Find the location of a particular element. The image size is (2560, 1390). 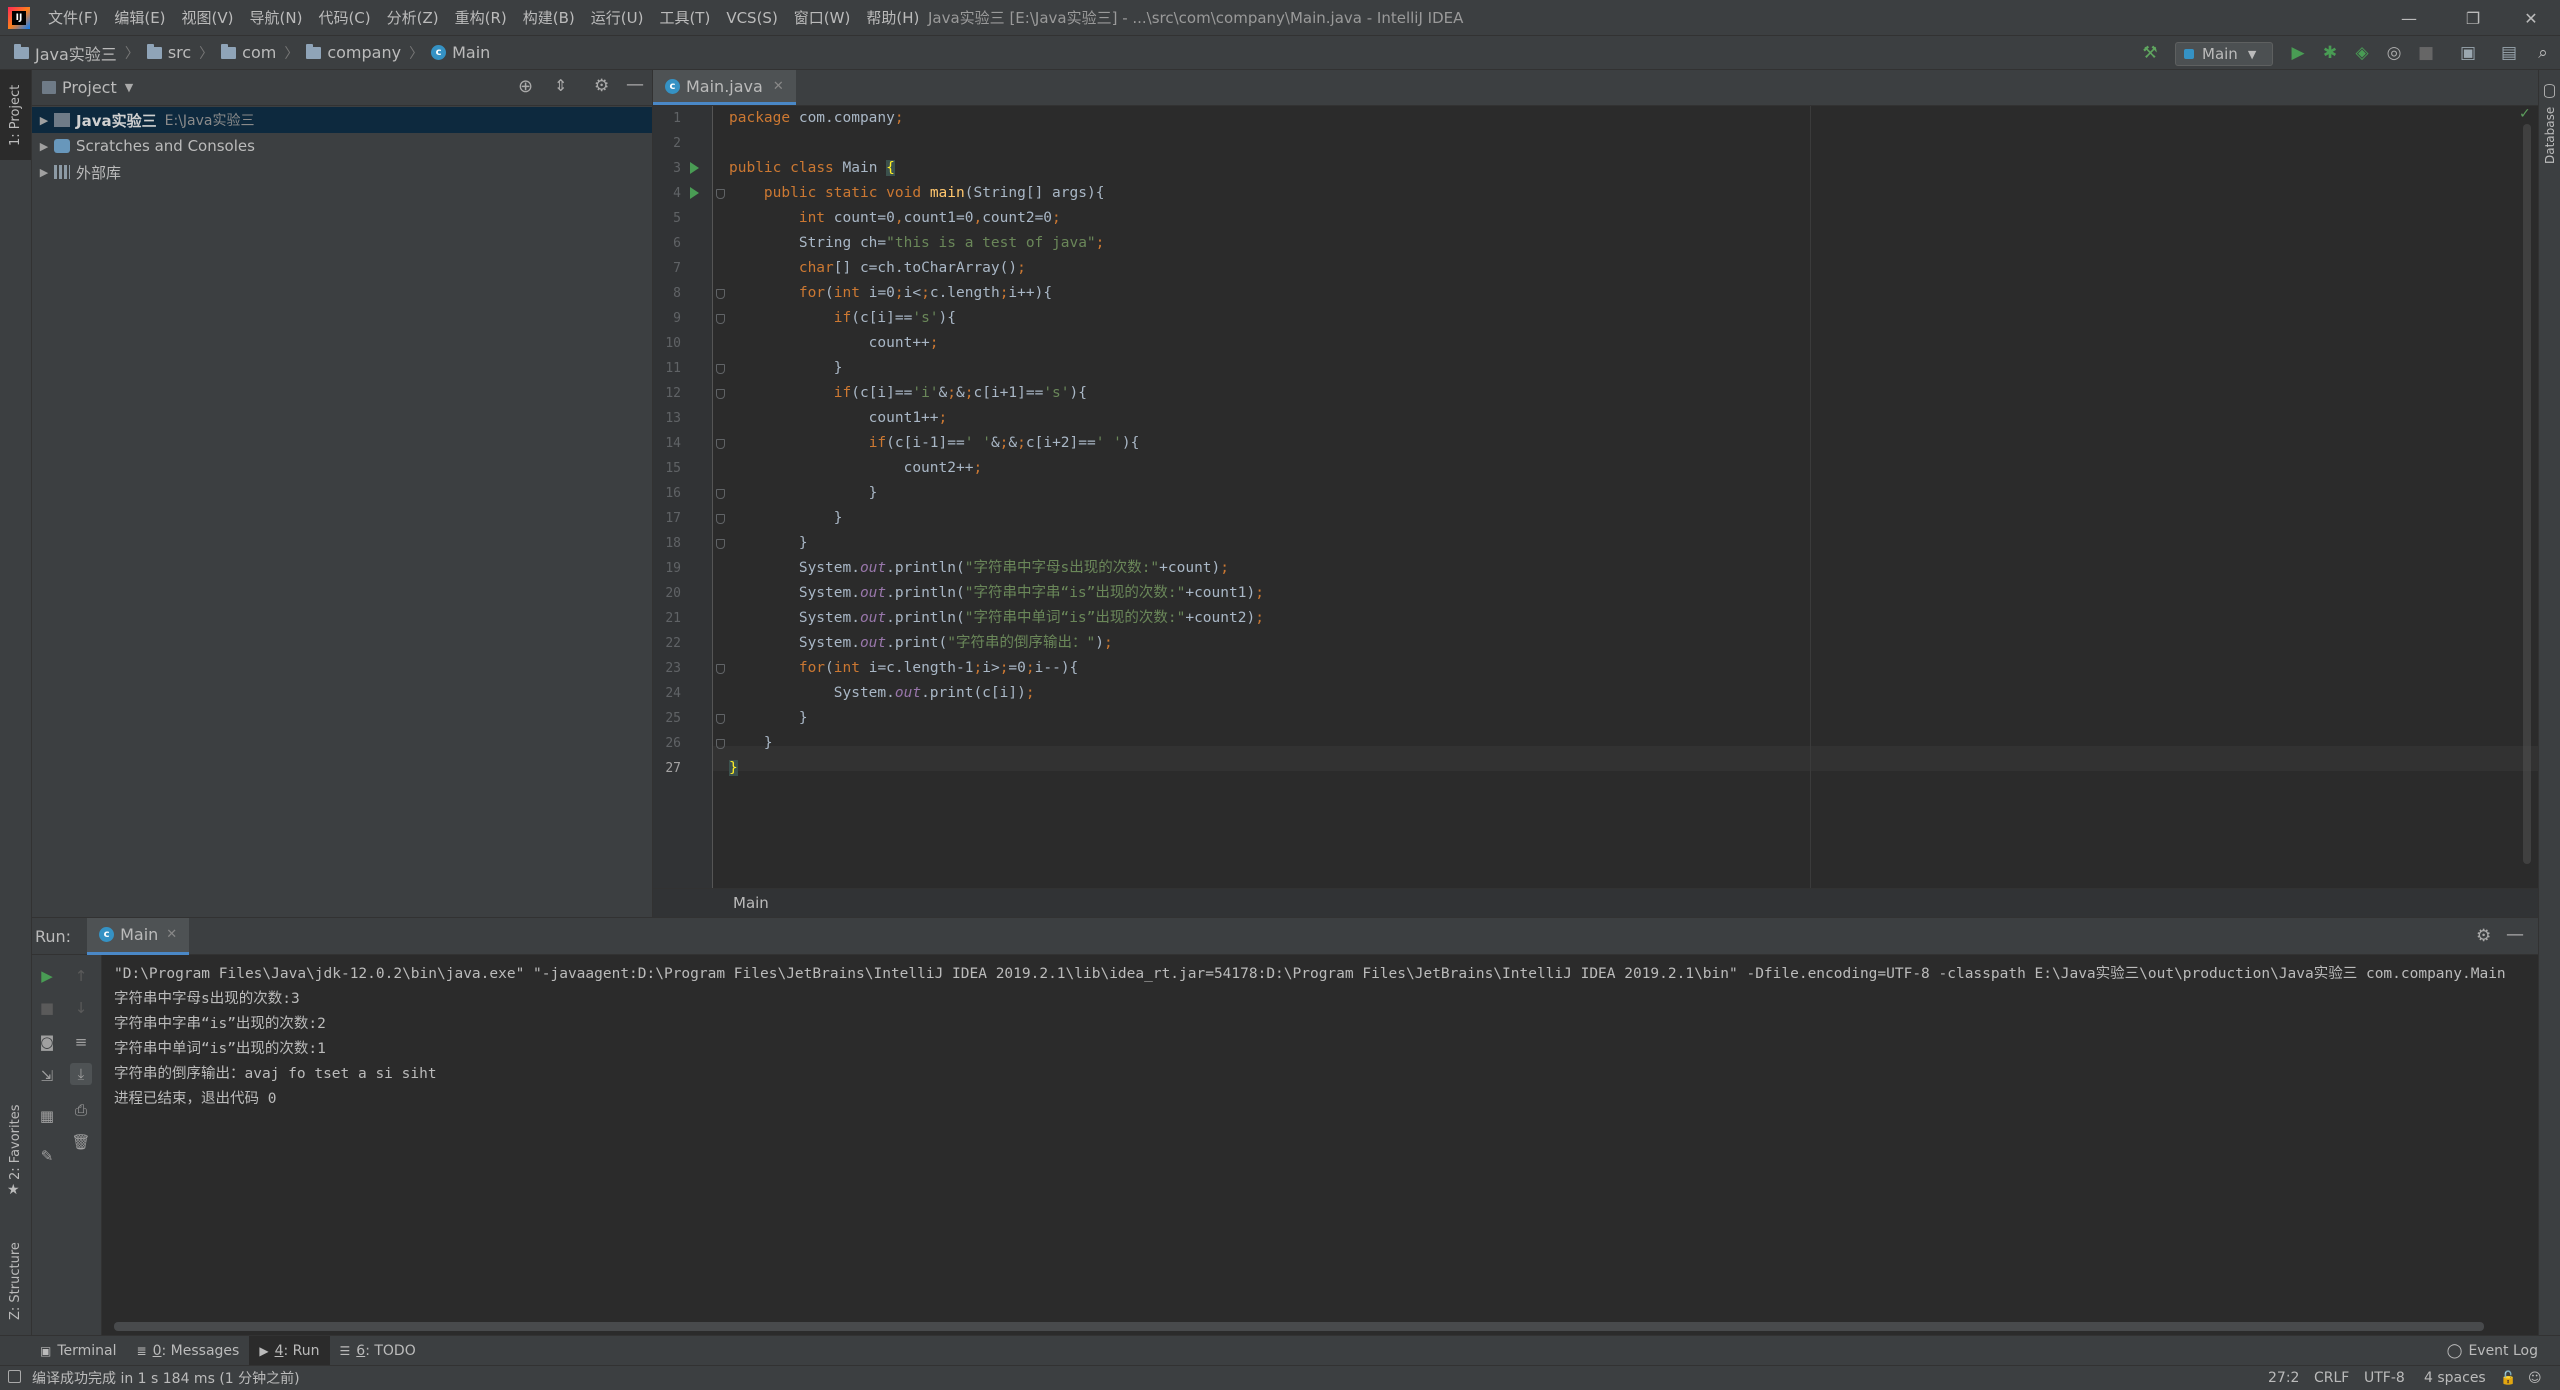

camera-icon: ◙ is located at coordinates (47, 1042).